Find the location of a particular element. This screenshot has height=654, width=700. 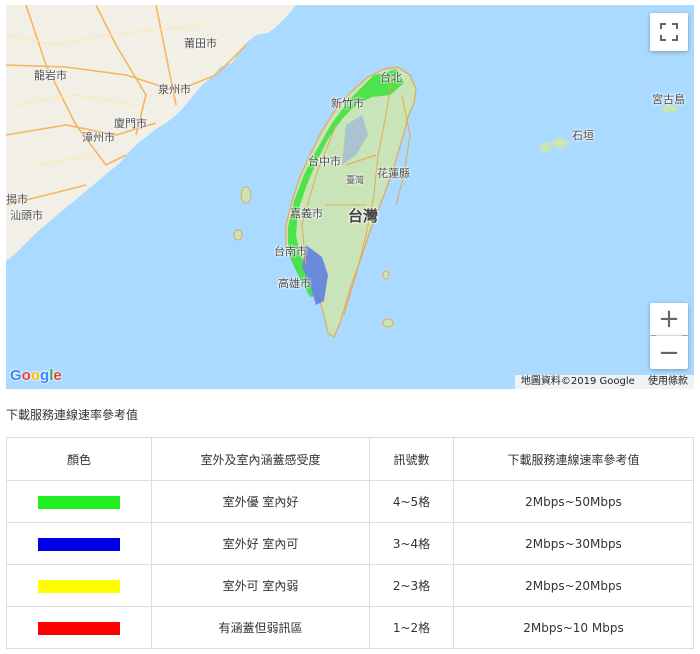

map-label-quanzhou: 泉州市 is located at coordinates (174, 89).